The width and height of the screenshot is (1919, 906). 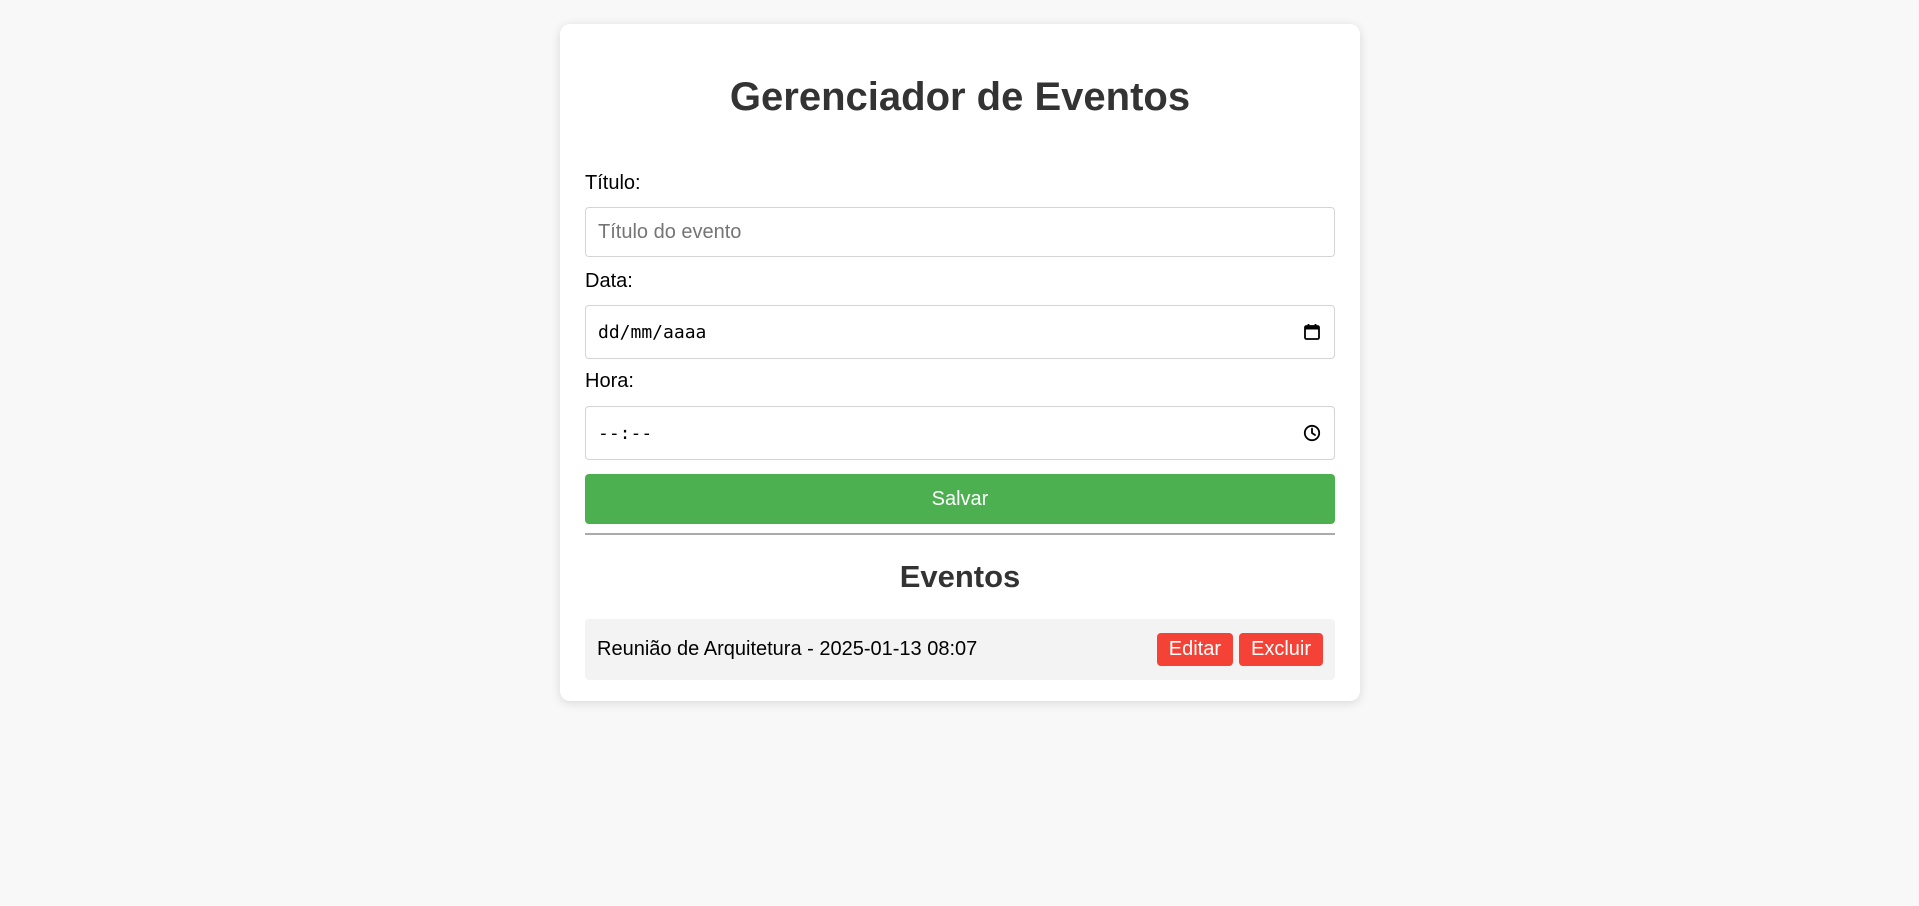 What do you see at coordinates (960, 381) in the screenshot?
I see `time-field-group: Hora:` at bounding box center [960, 381].